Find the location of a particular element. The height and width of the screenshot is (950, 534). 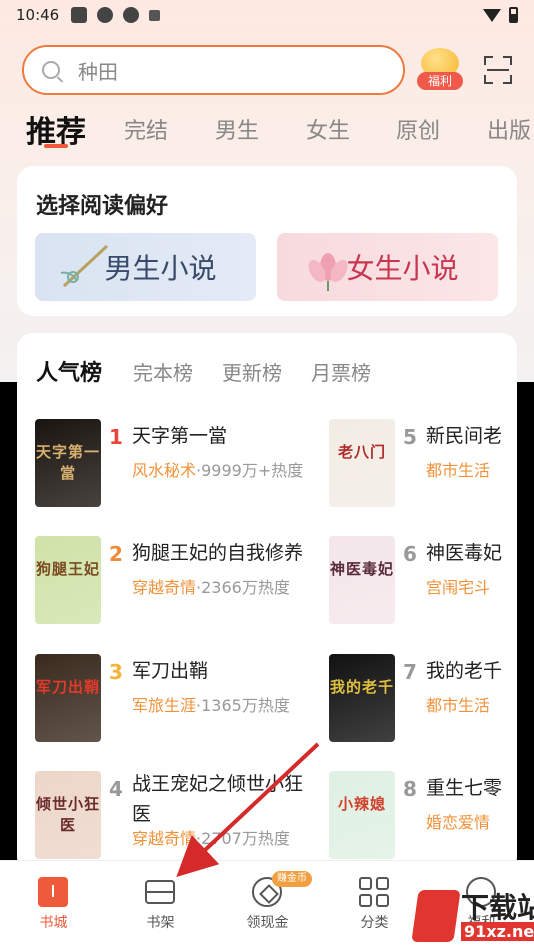

book-list-item: 狗腿王妃 2 狗腿王妃的自我修养 穿越奇情·2366万热度 is located at coordinates (180, 581).